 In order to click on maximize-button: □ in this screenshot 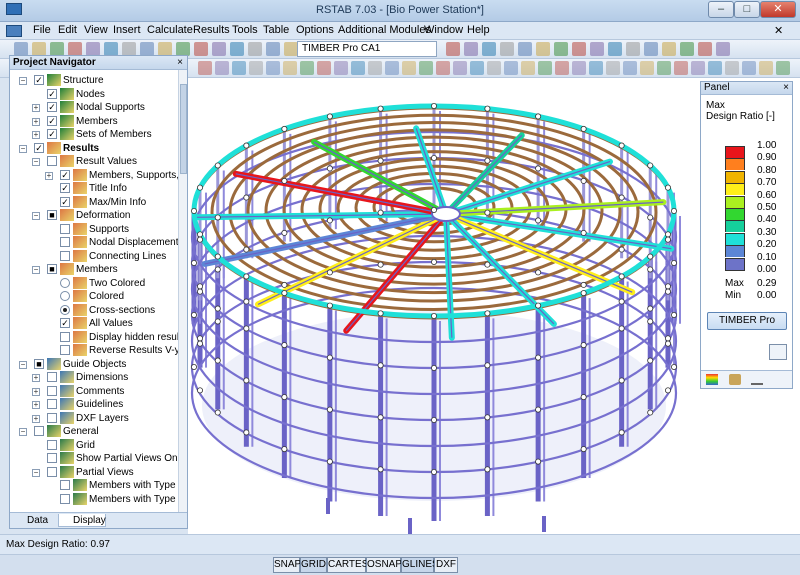, I will do `click(747, 9)`.